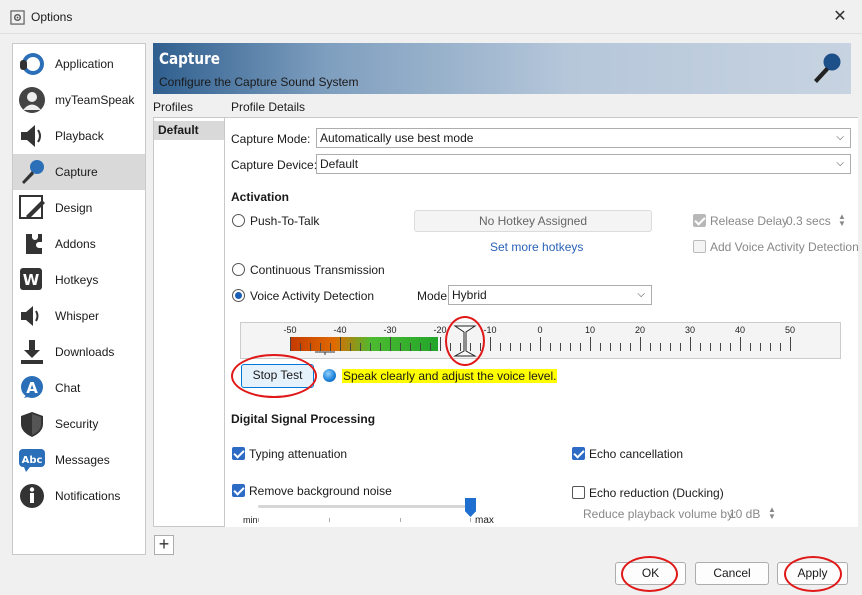 Image resolution: width=862 pixels, height=595 pixels. I want to click on svg-text: Abc, so click(32, 460).